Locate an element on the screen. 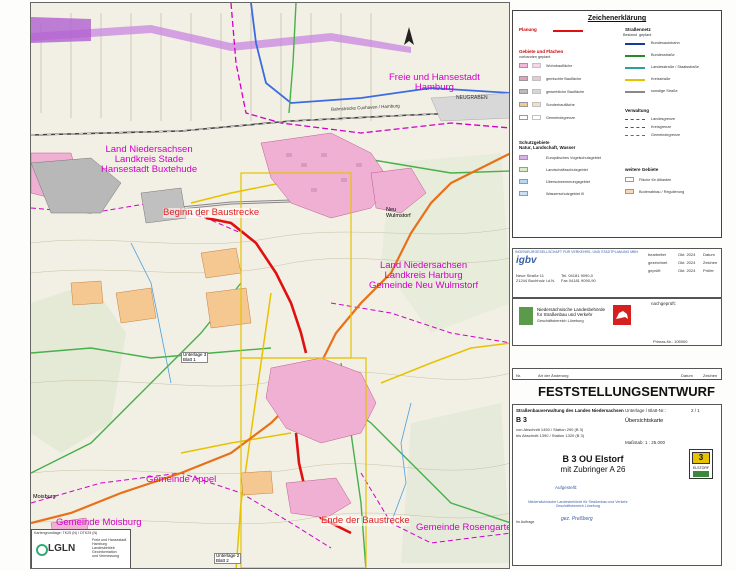 The width and height of the screenshot is (736, 571). legend-item-label: Europäisches Vogelschutzgebiet is located at coordinates (573, 158).